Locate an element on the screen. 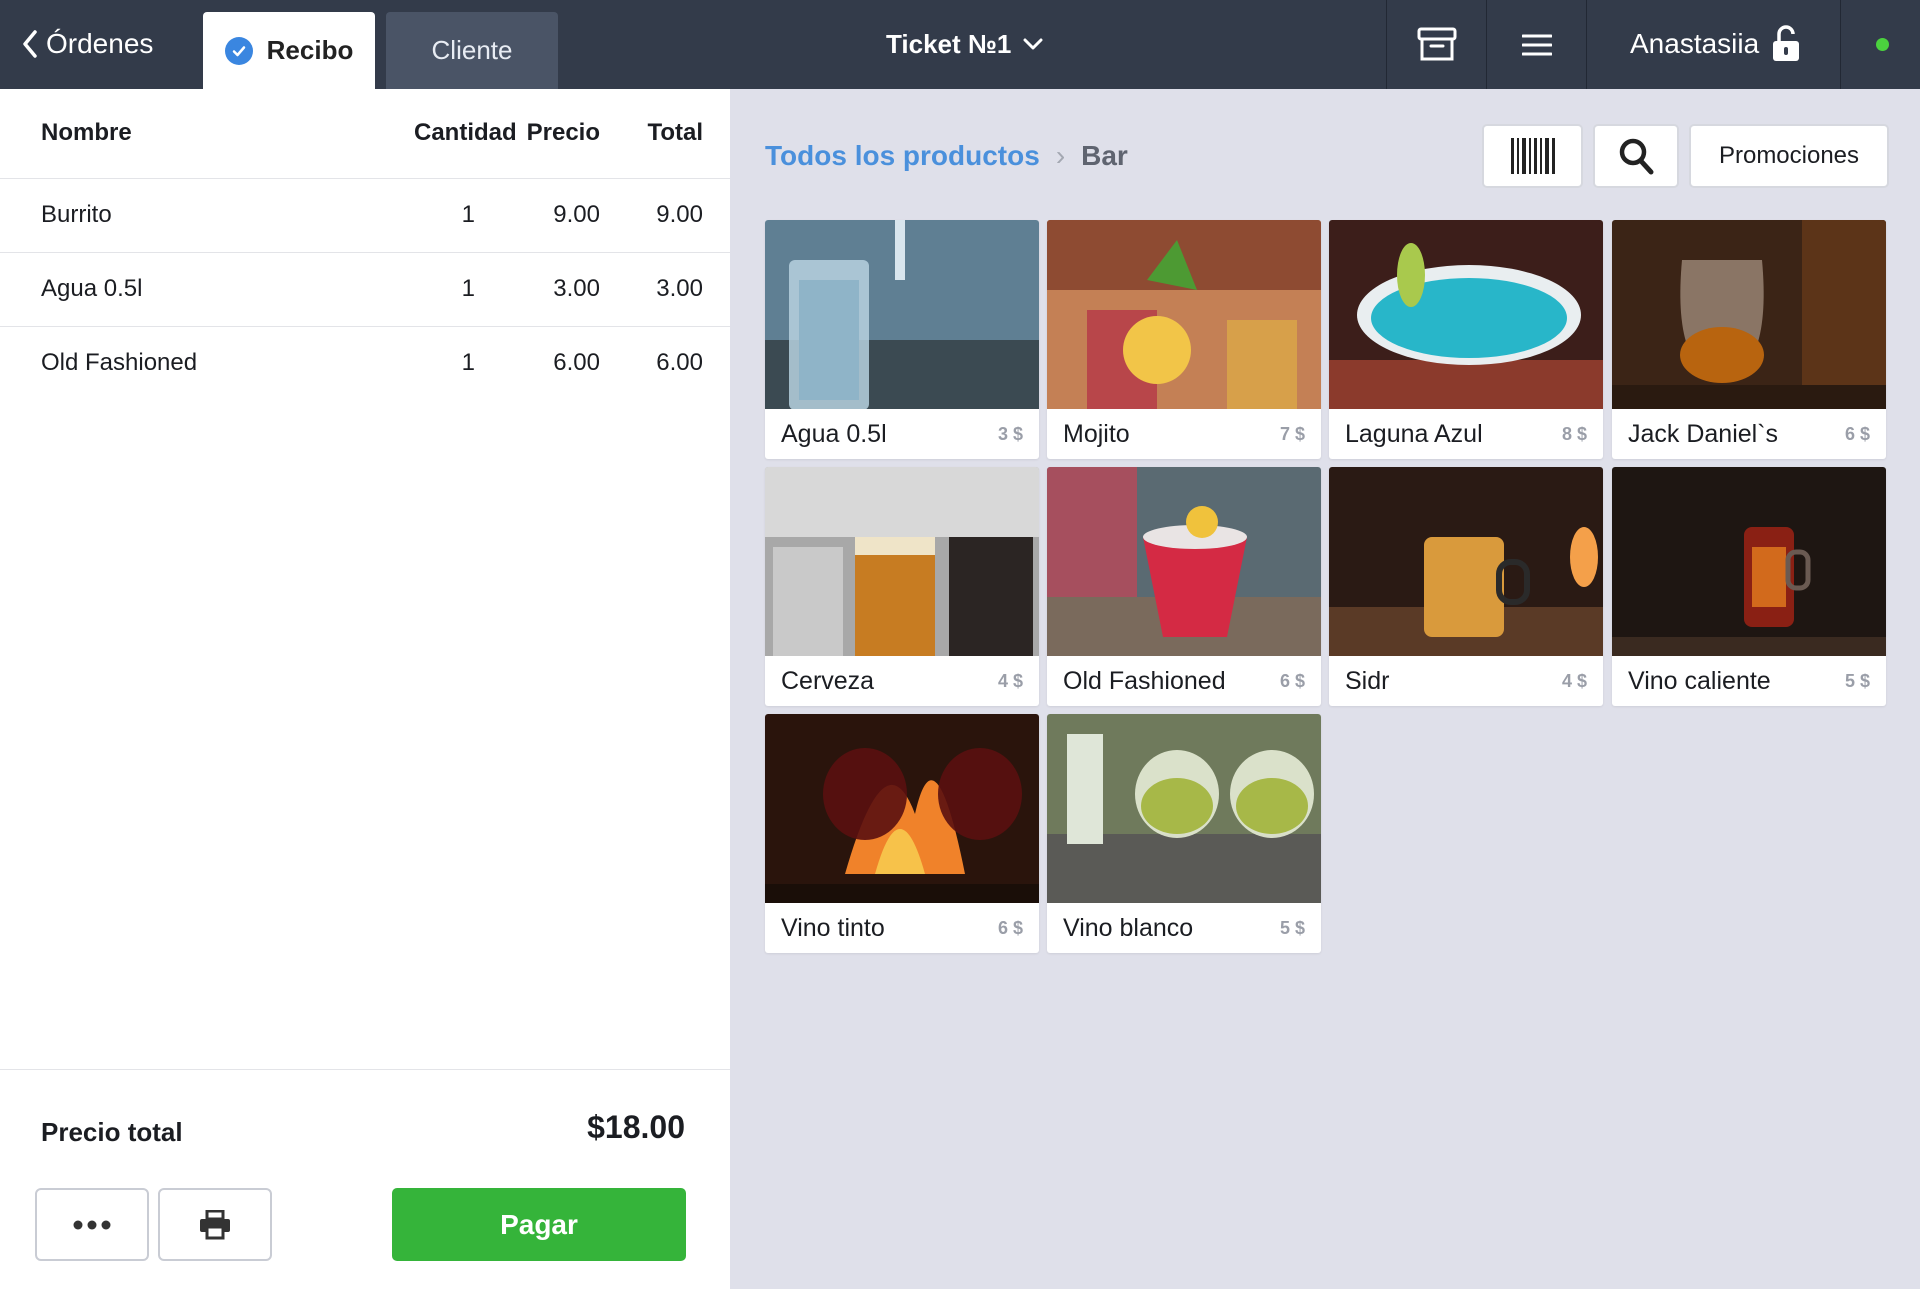  back-to-orders-button: Órdenes is located at coordinates (87, 44).